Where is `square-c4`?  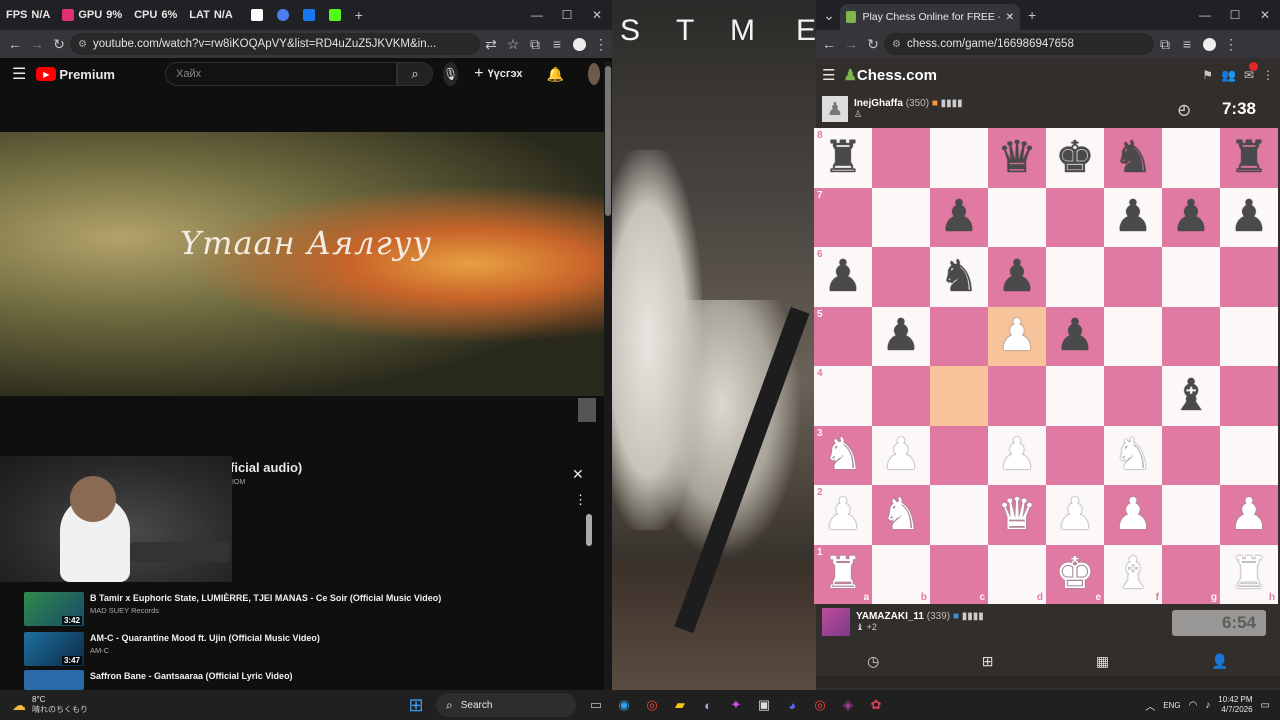 square-c4 is located at coordinates (959, 396).